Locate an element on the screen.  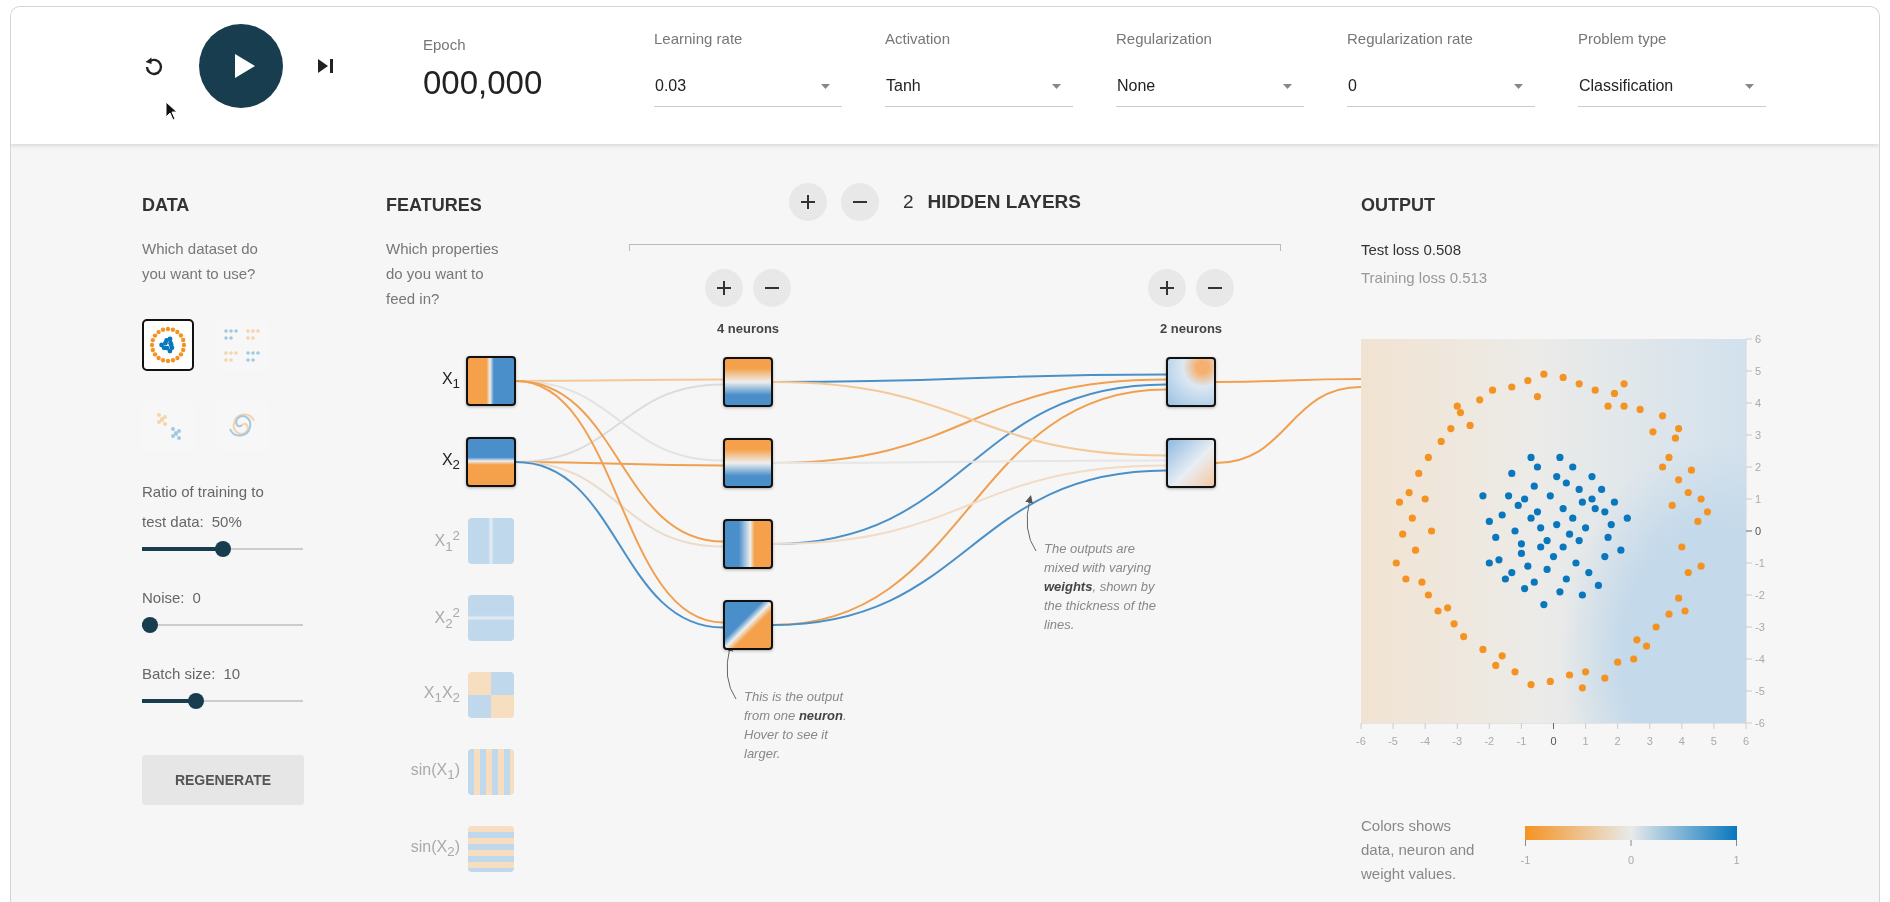
axis-label: -6 is located at coordinates (1361, 741).